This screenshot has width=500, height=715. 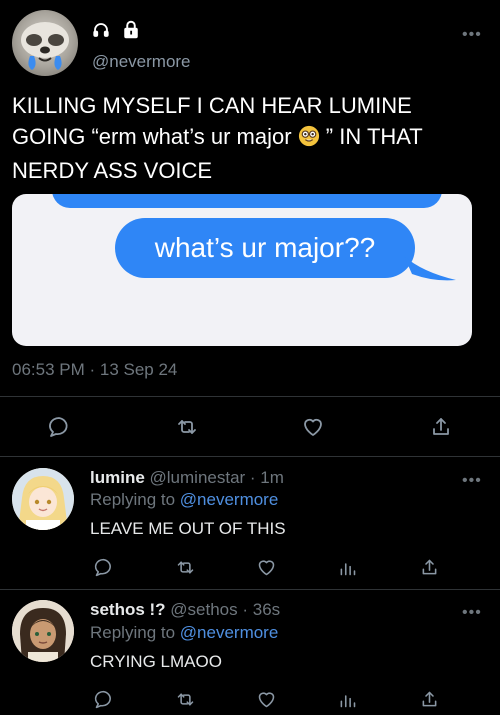 I want to click on sethos-avatar-icon, so click(x=43, y=631).